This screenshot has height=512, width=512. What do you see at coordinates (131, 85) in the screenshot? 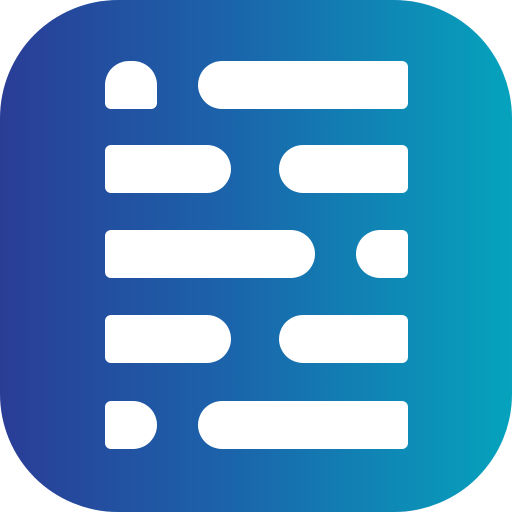
I see `row-1-left-bar` at bounding box center [131, 85].